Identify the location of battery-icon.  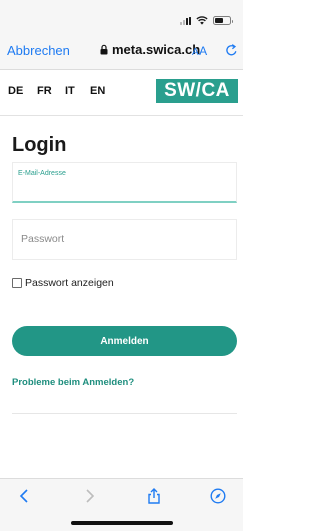
(223, 20).